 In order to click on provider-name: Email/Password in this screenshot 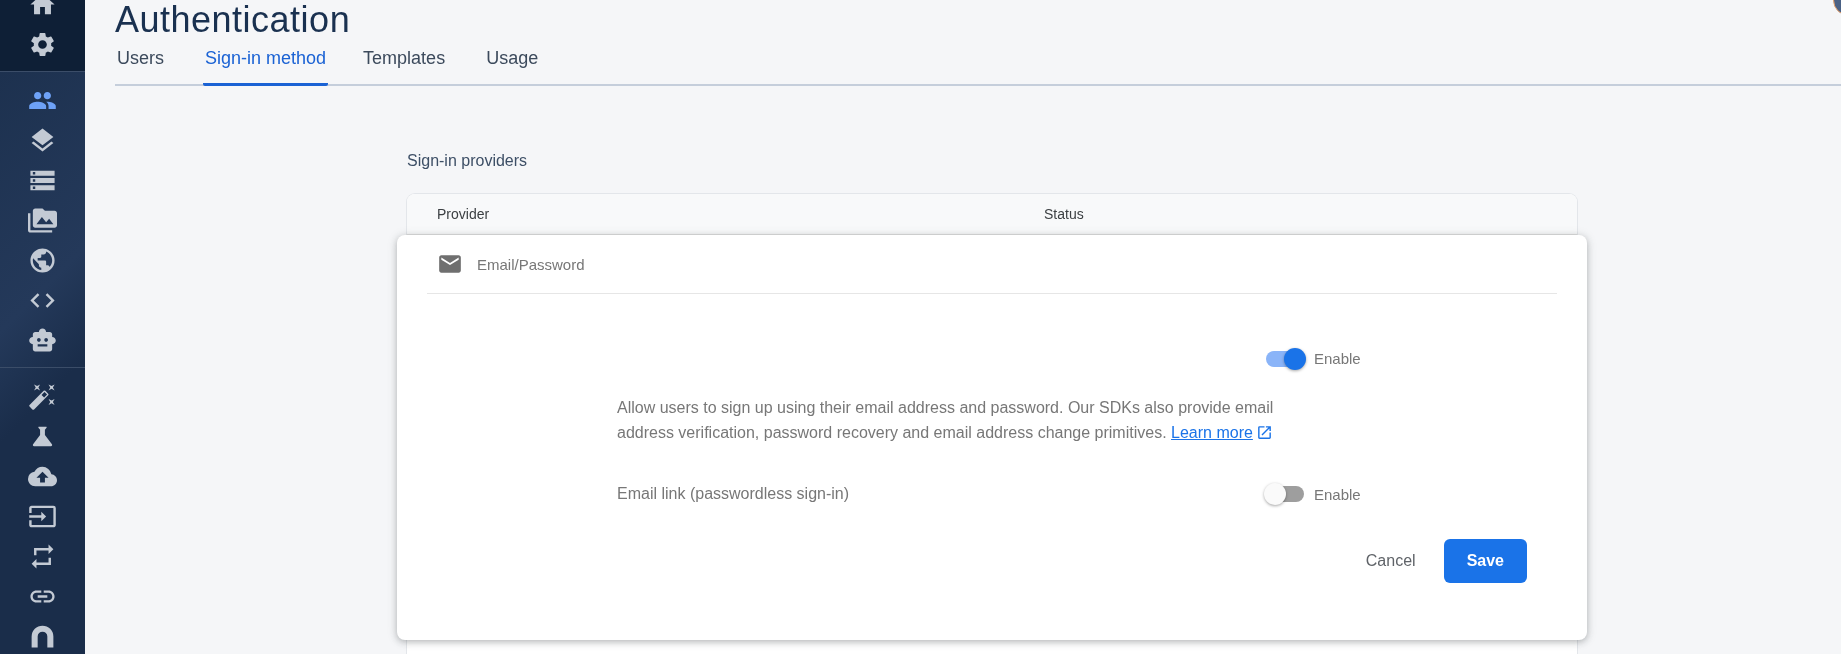, I will do `click(531, 264)`.